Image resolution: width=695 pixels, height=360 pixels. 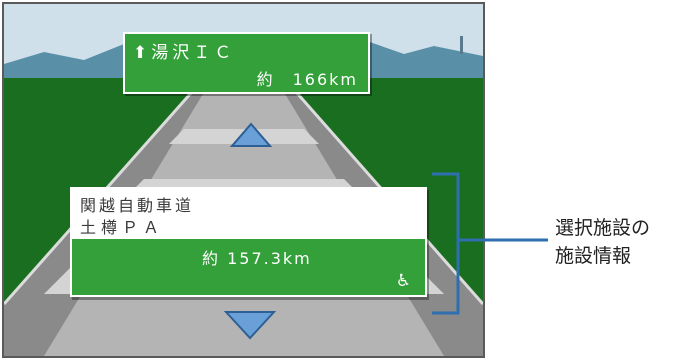 I want to click on scroll-down-arrow-icon, so click(x=250, y=325).